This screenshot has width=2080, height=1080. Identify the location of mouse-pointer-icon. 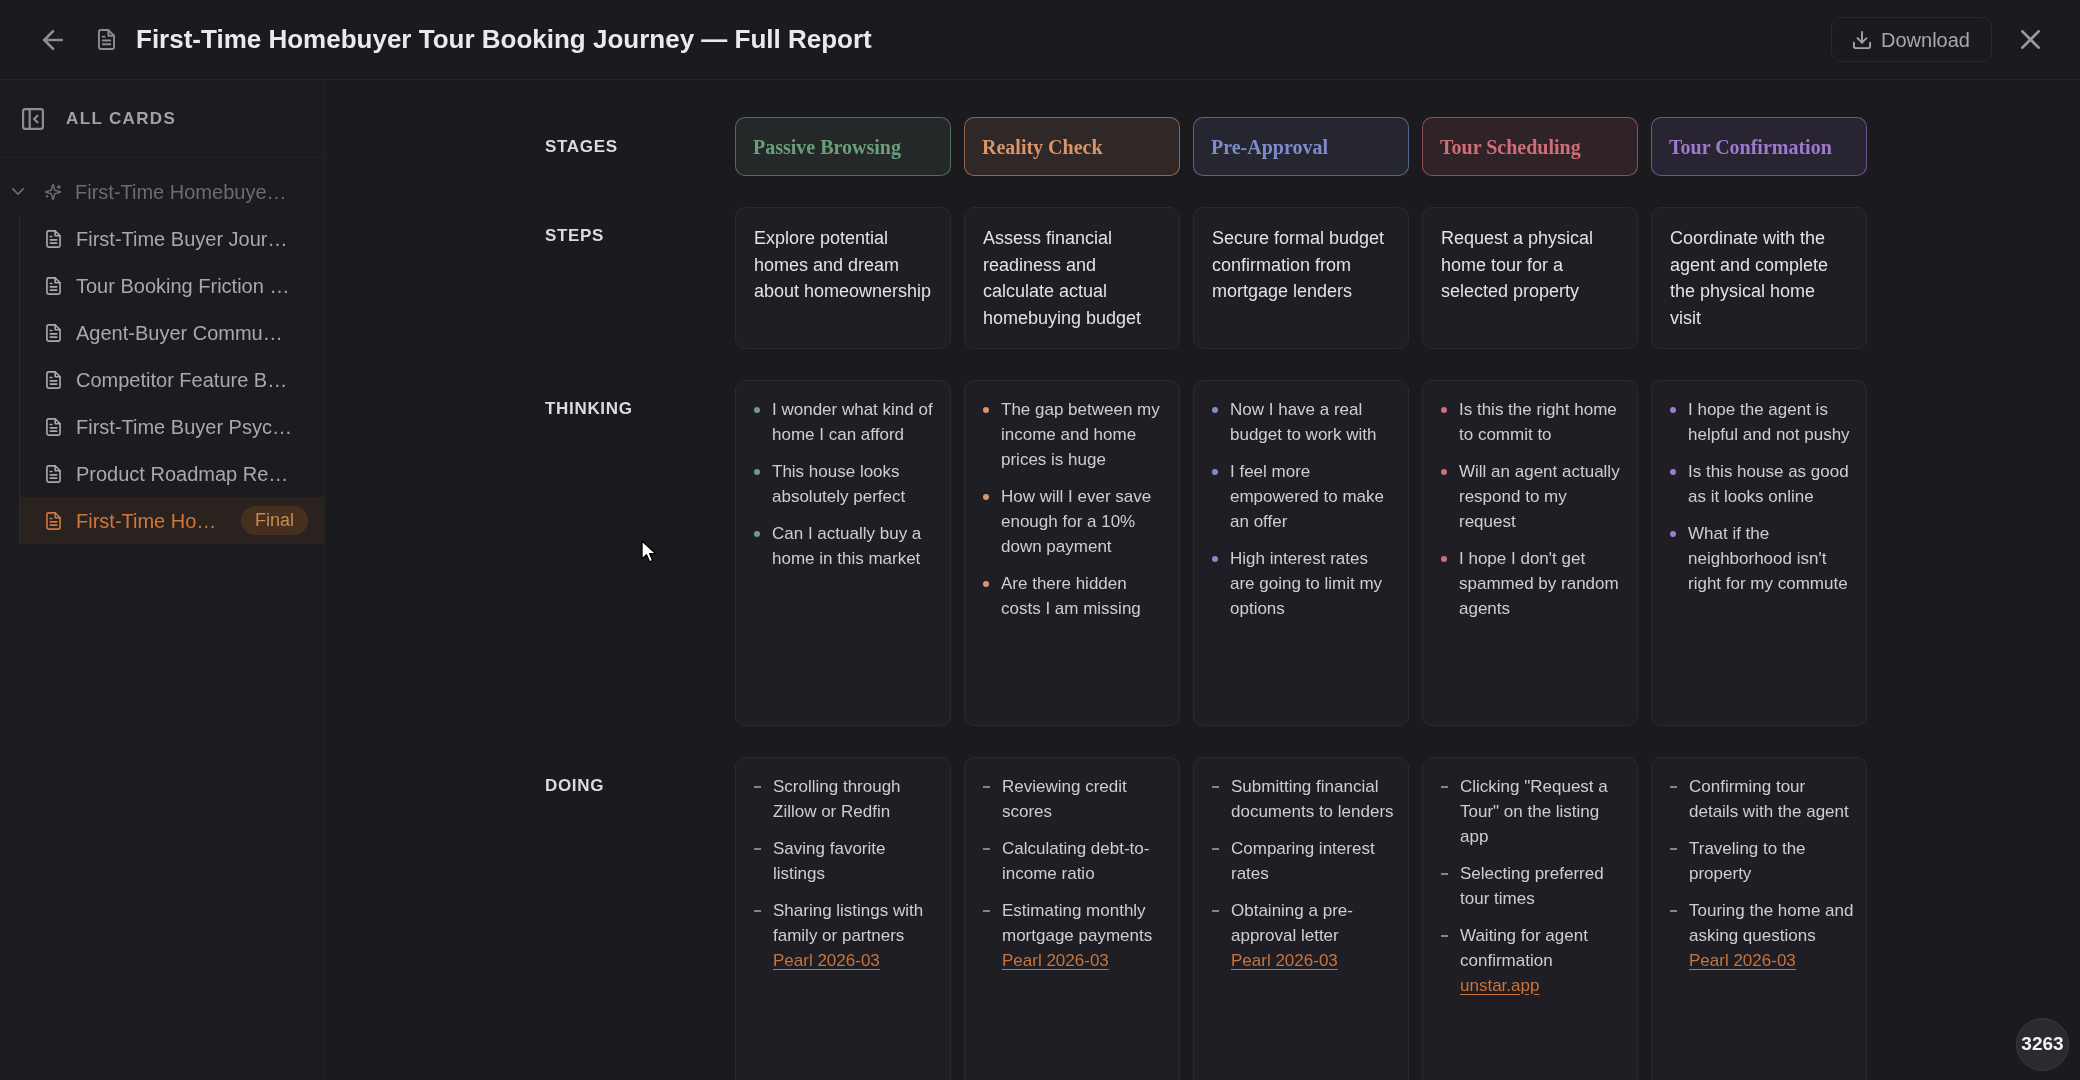
(649, 552).